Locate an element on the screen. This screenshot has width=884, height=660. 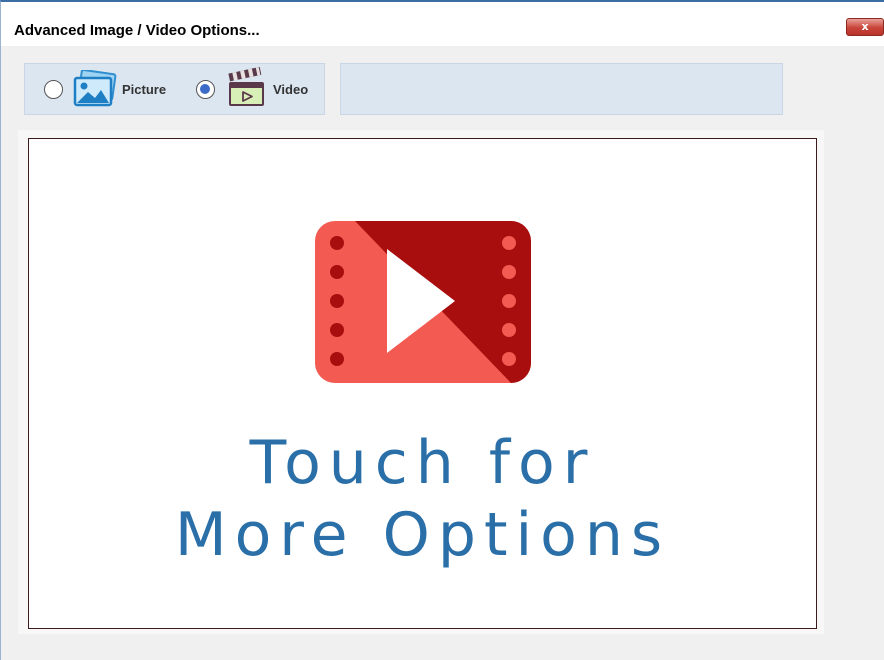
video-play-icon is located at coordinates (423, 304).